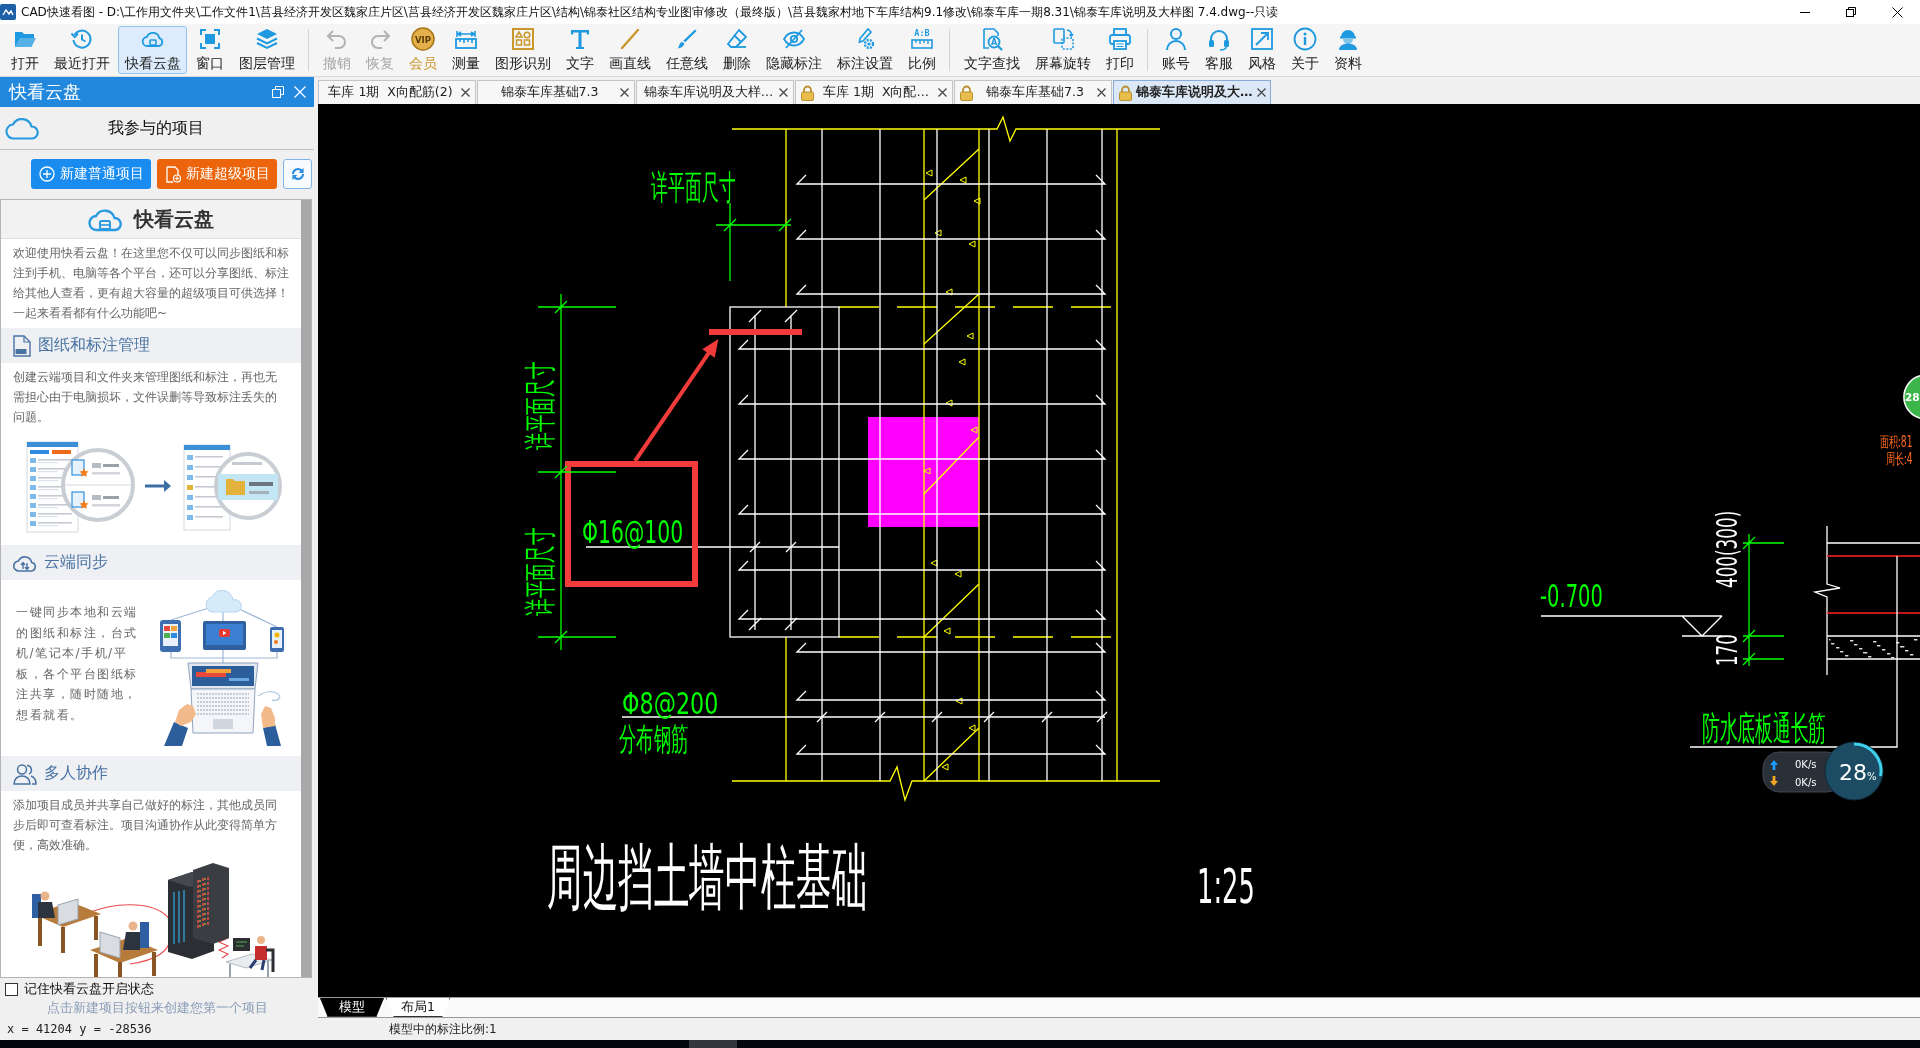  What do you see at coordinates (11, 989) in the screenshot?
I see `checkbox` at bounding box center [11, 989].